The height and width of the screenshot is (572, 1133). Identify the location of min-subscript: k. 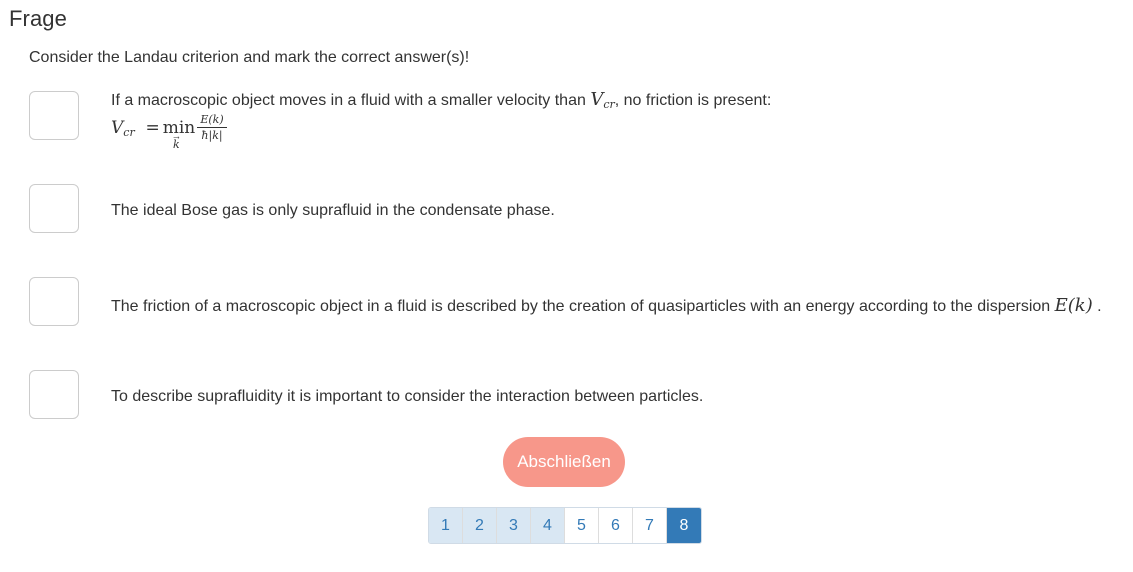
(176, 144).